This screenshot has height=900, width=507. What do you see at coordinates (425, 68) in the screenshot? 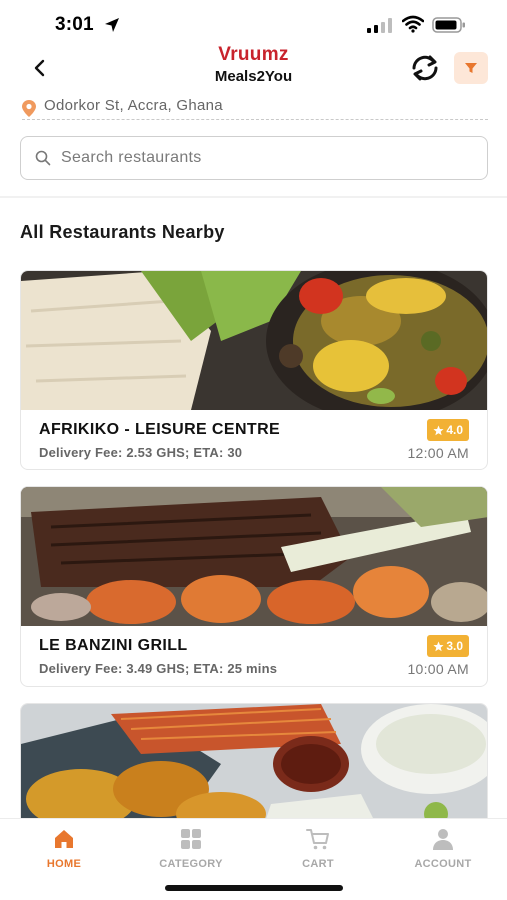
I see `refresh-icon` at bounding box center [425, 68].